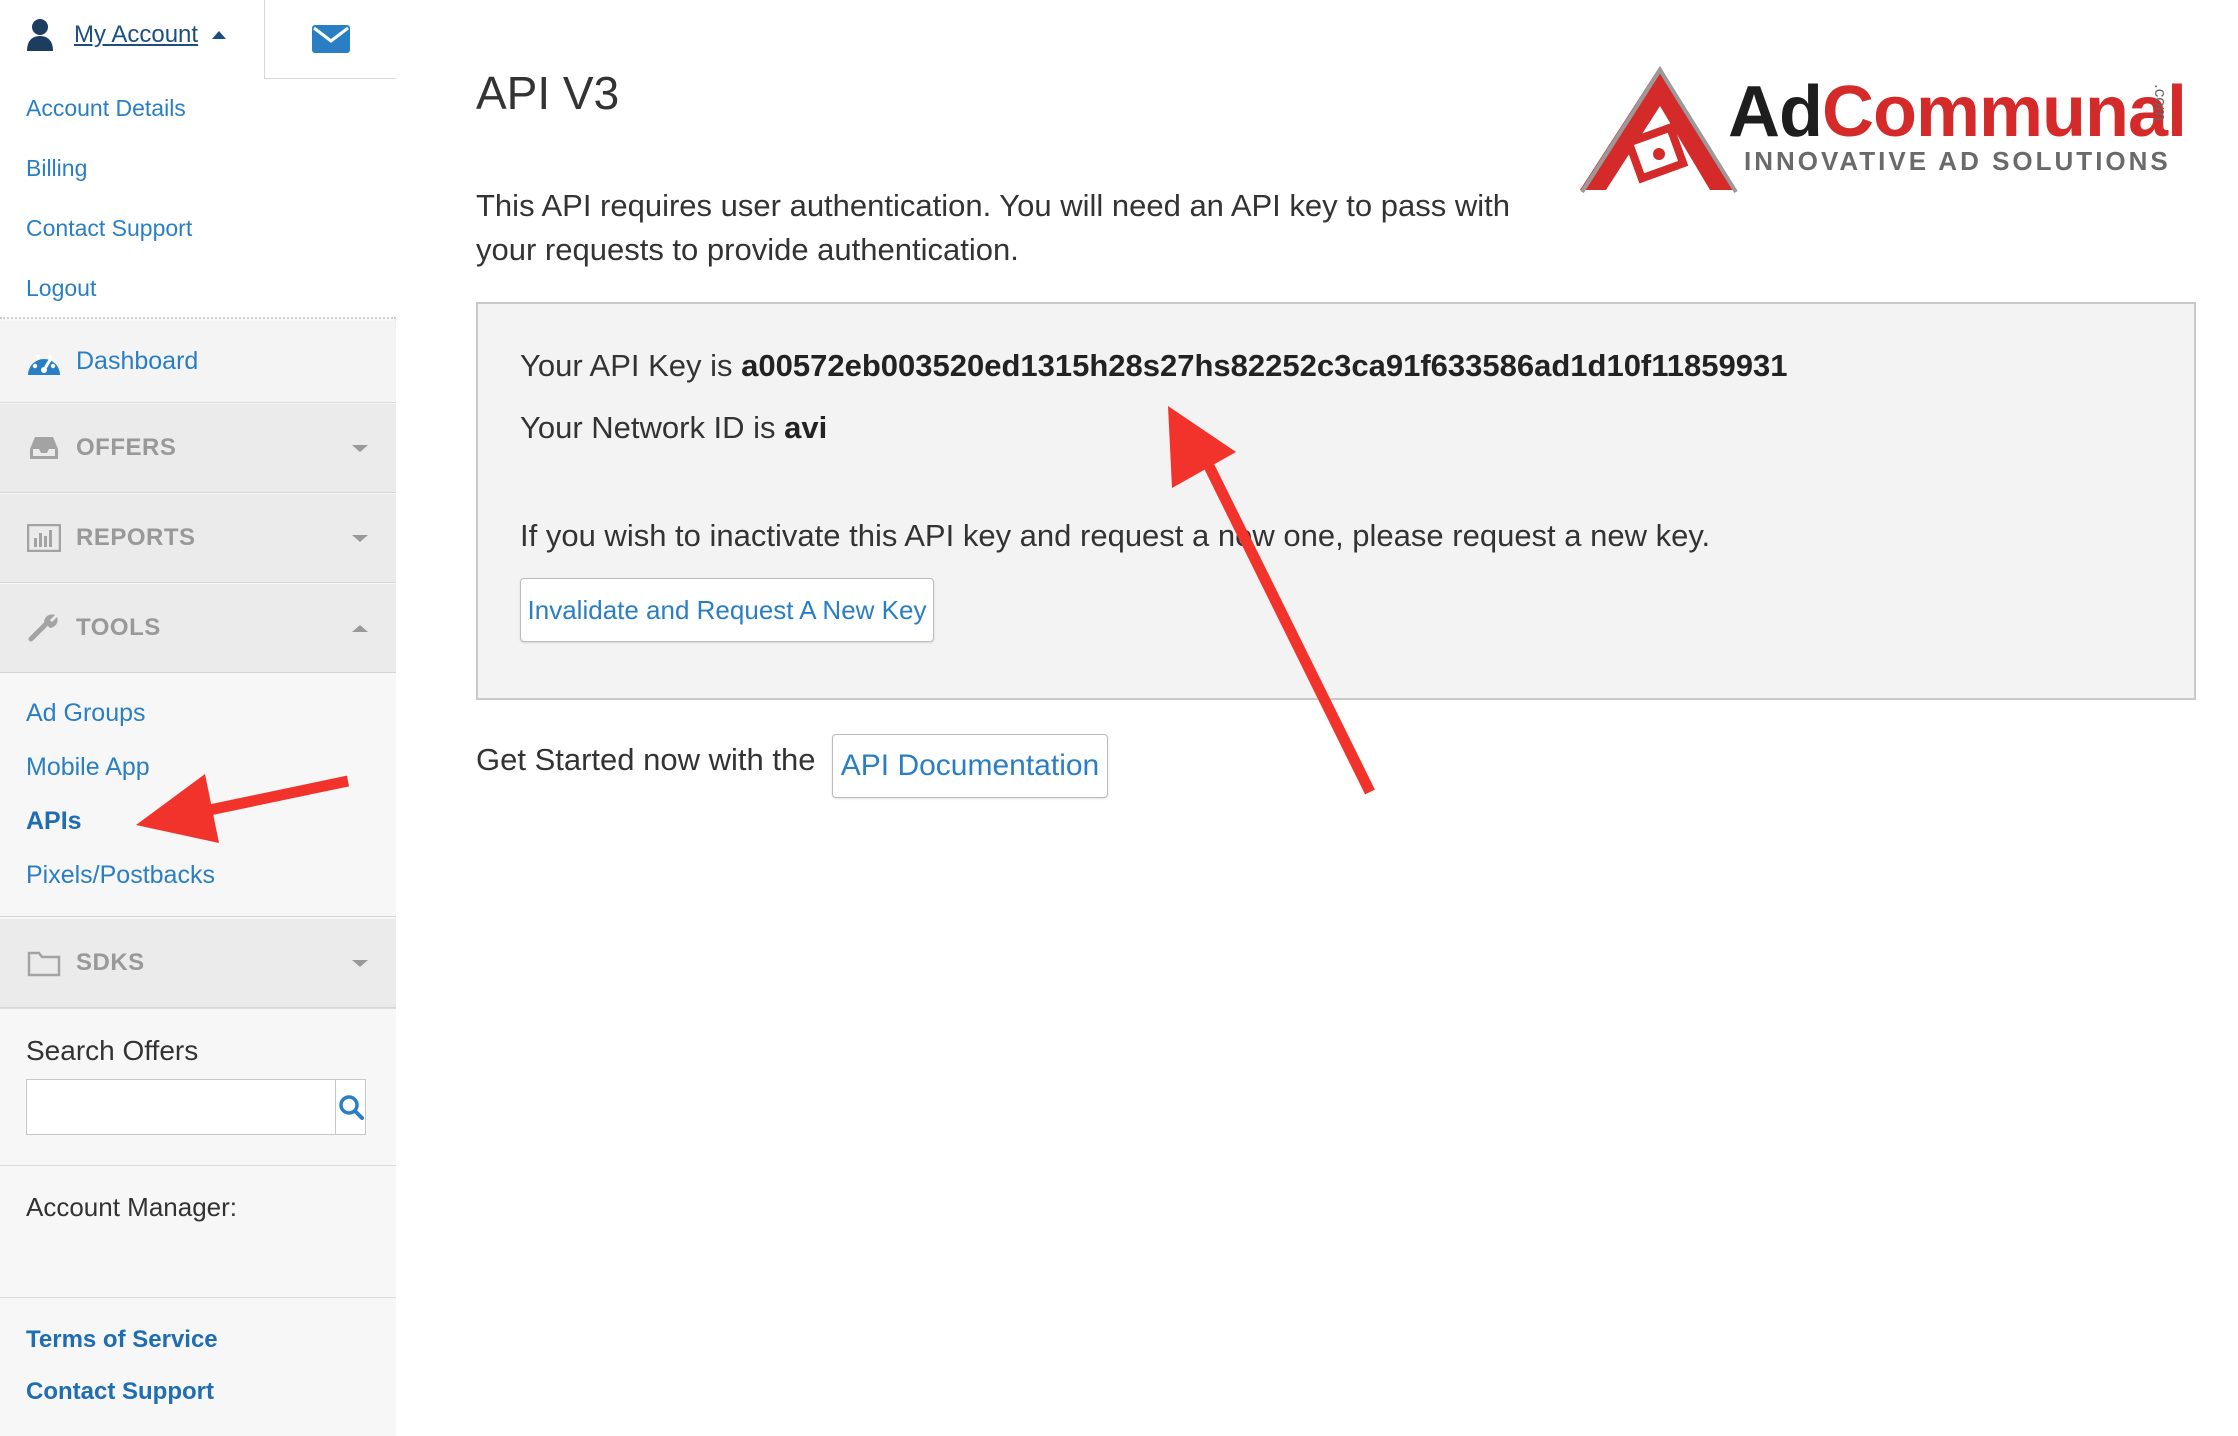 This screenshot has width=2238, height=1436. Describe the element at coordinates (198, 1367) in the screenshot. I see `sidebar-footer: Terms of Service Contact Support` at that location.